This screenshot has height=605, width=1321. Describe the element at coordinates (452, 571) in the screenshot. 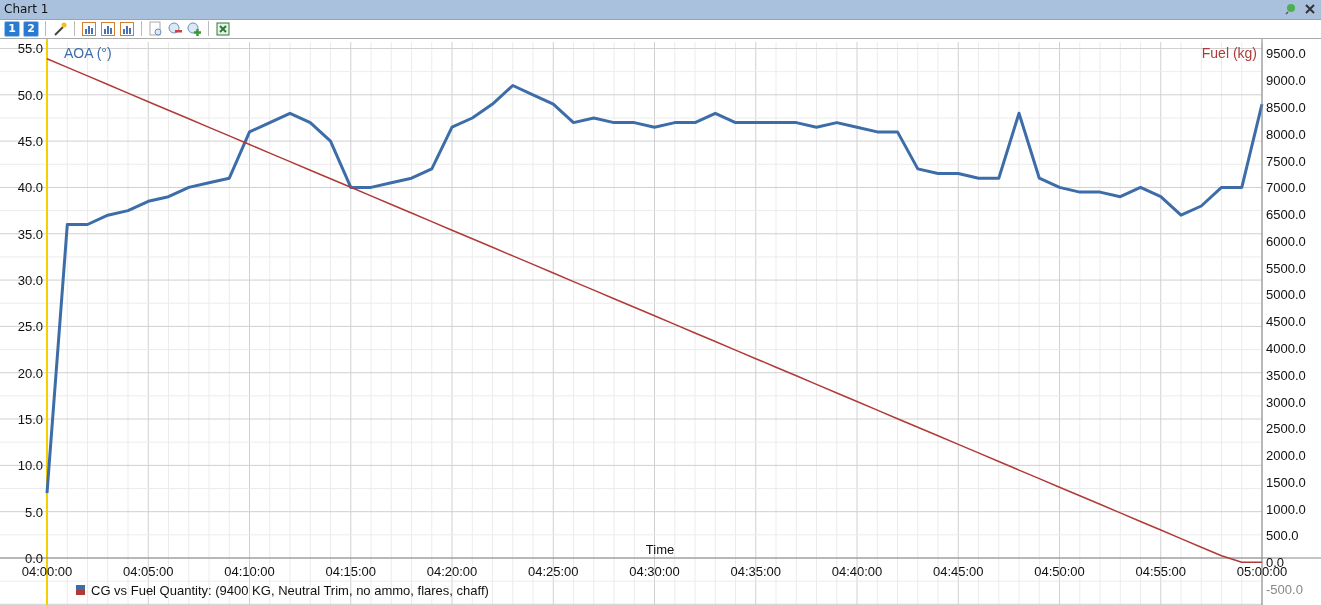

I see `x-tick-label: 04:20:00` at that location.